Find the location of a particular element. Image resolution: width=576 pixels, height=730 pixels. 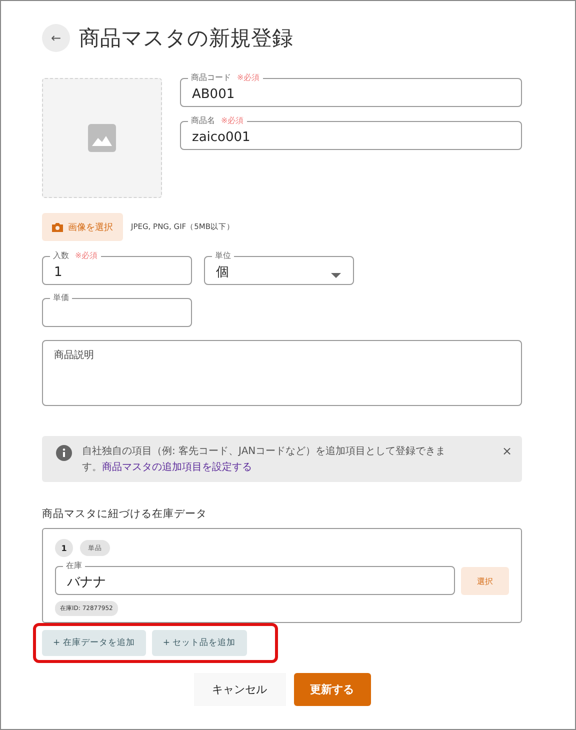

close-button: × is located at coordinates (507, 451).